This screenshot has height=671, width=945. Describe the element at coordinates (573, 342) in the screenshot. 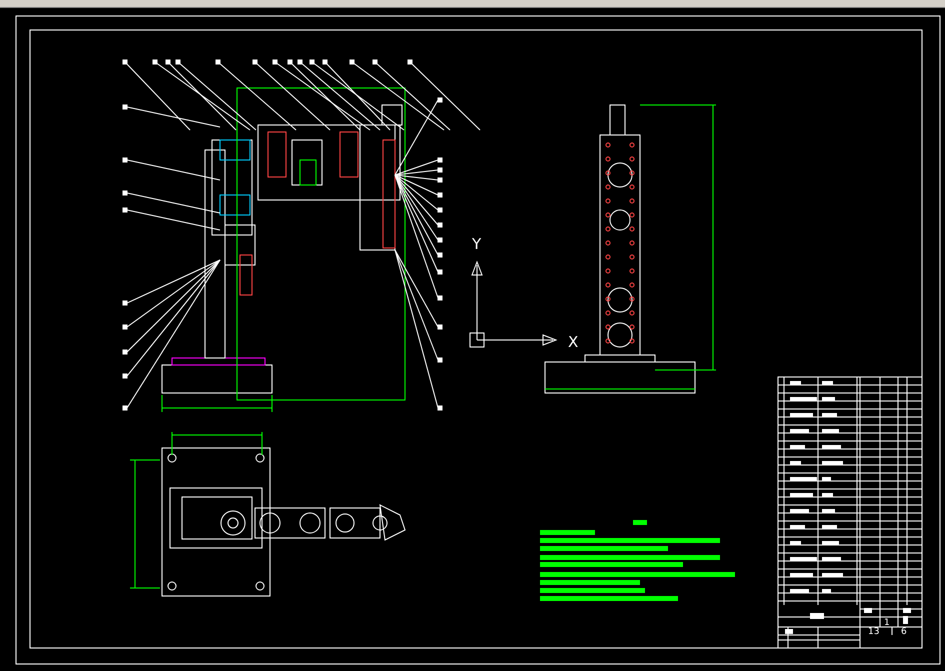

I see `axis-label: X` at that location.